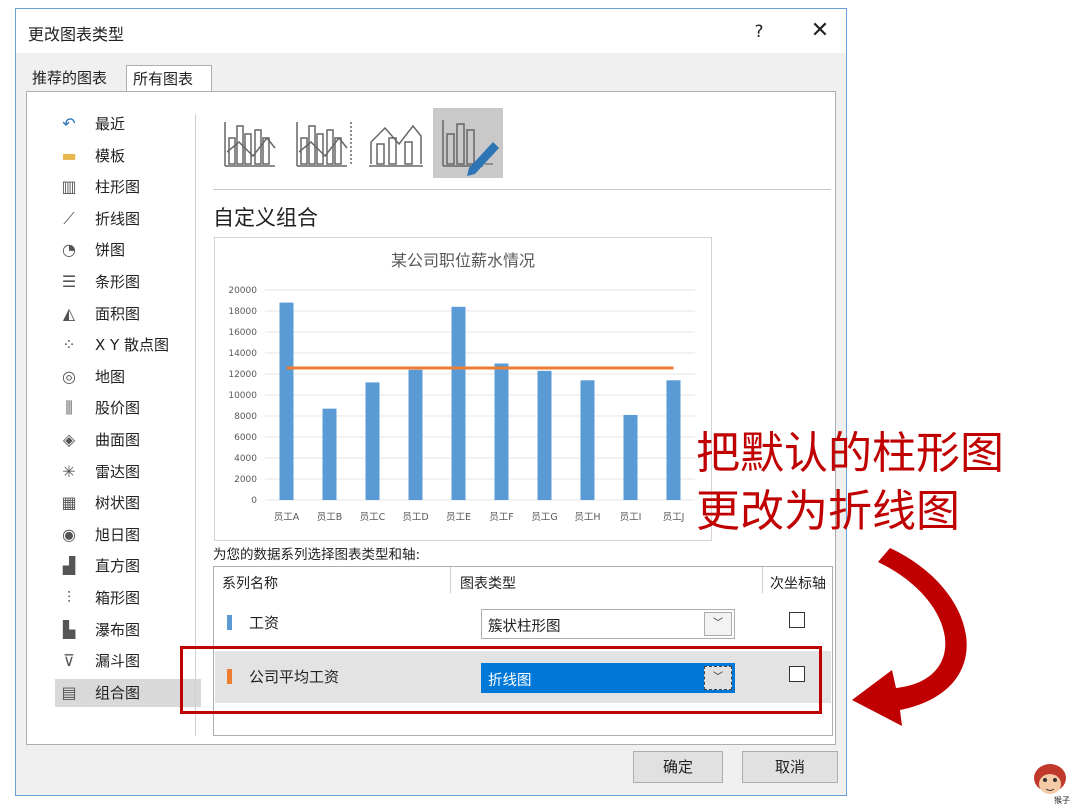  What do you see at coordinates (110, 124) in the screenshot?
I see `sidebar-item-label: 最近` at bounding box center [110, 124].